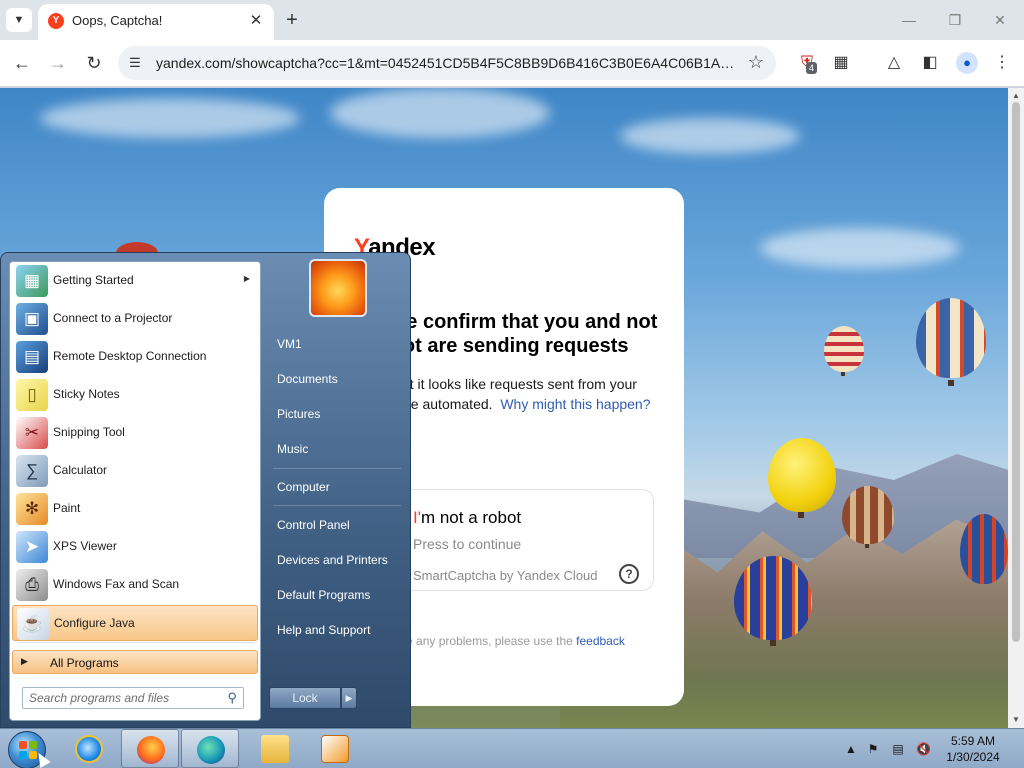 This screenshot has height=768, width=1024. I want to click on labs-flask-icon: △, so click(894, 63).